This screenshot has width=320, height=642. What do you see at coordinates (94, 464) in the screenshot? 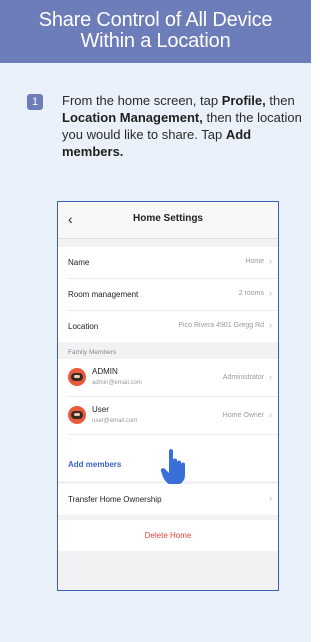
I see `add-members-button: Add members` at bounding box center [94, 464].